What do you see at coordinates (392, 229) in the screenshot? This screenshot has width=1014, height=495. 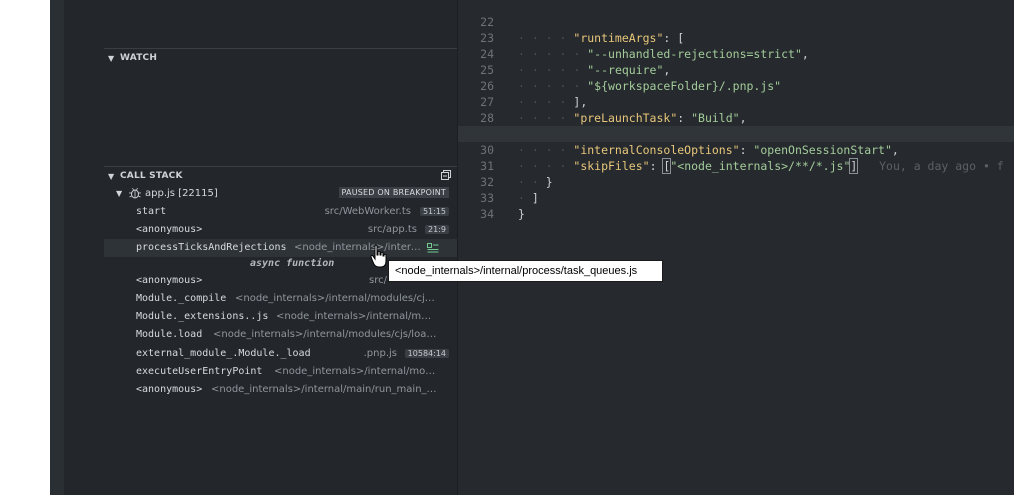 I see `frame-location: src/app.ts` at bounding box center [392, 229].